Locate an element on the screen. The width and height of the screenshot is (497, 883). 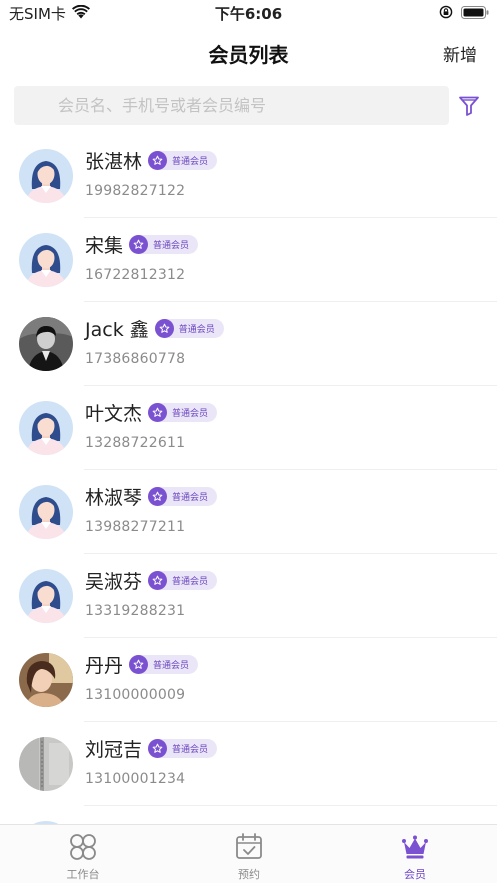
name-line: 叶文杰 普通会员 is located at coordinates (151, 412).